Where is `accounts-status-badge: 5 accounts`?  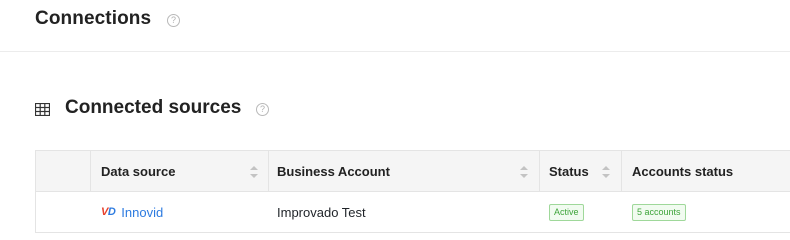 accounts-status-badge: 5 accounts is located at coordinates (659, 212).